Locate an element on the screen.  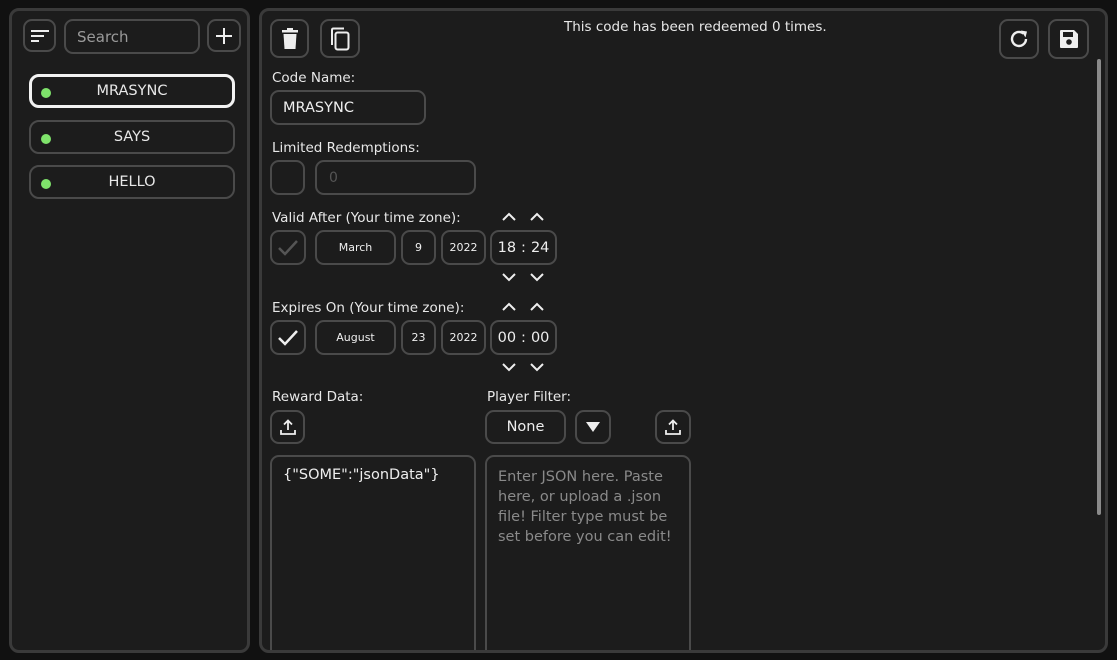
expires-on-day: 23 is located at coordinates (418, 337).